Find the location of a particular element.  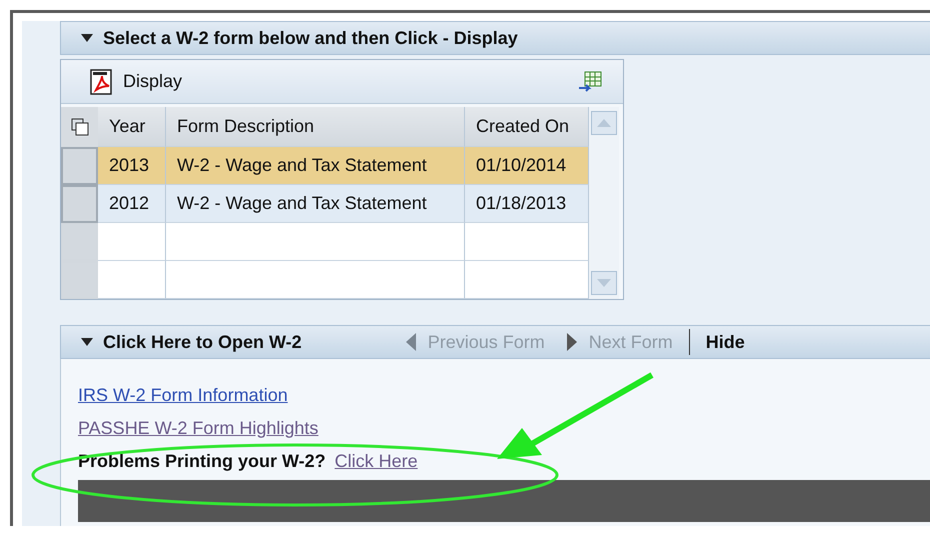

table-cell: 01/10/2014 is located at coordinates (527, 166).